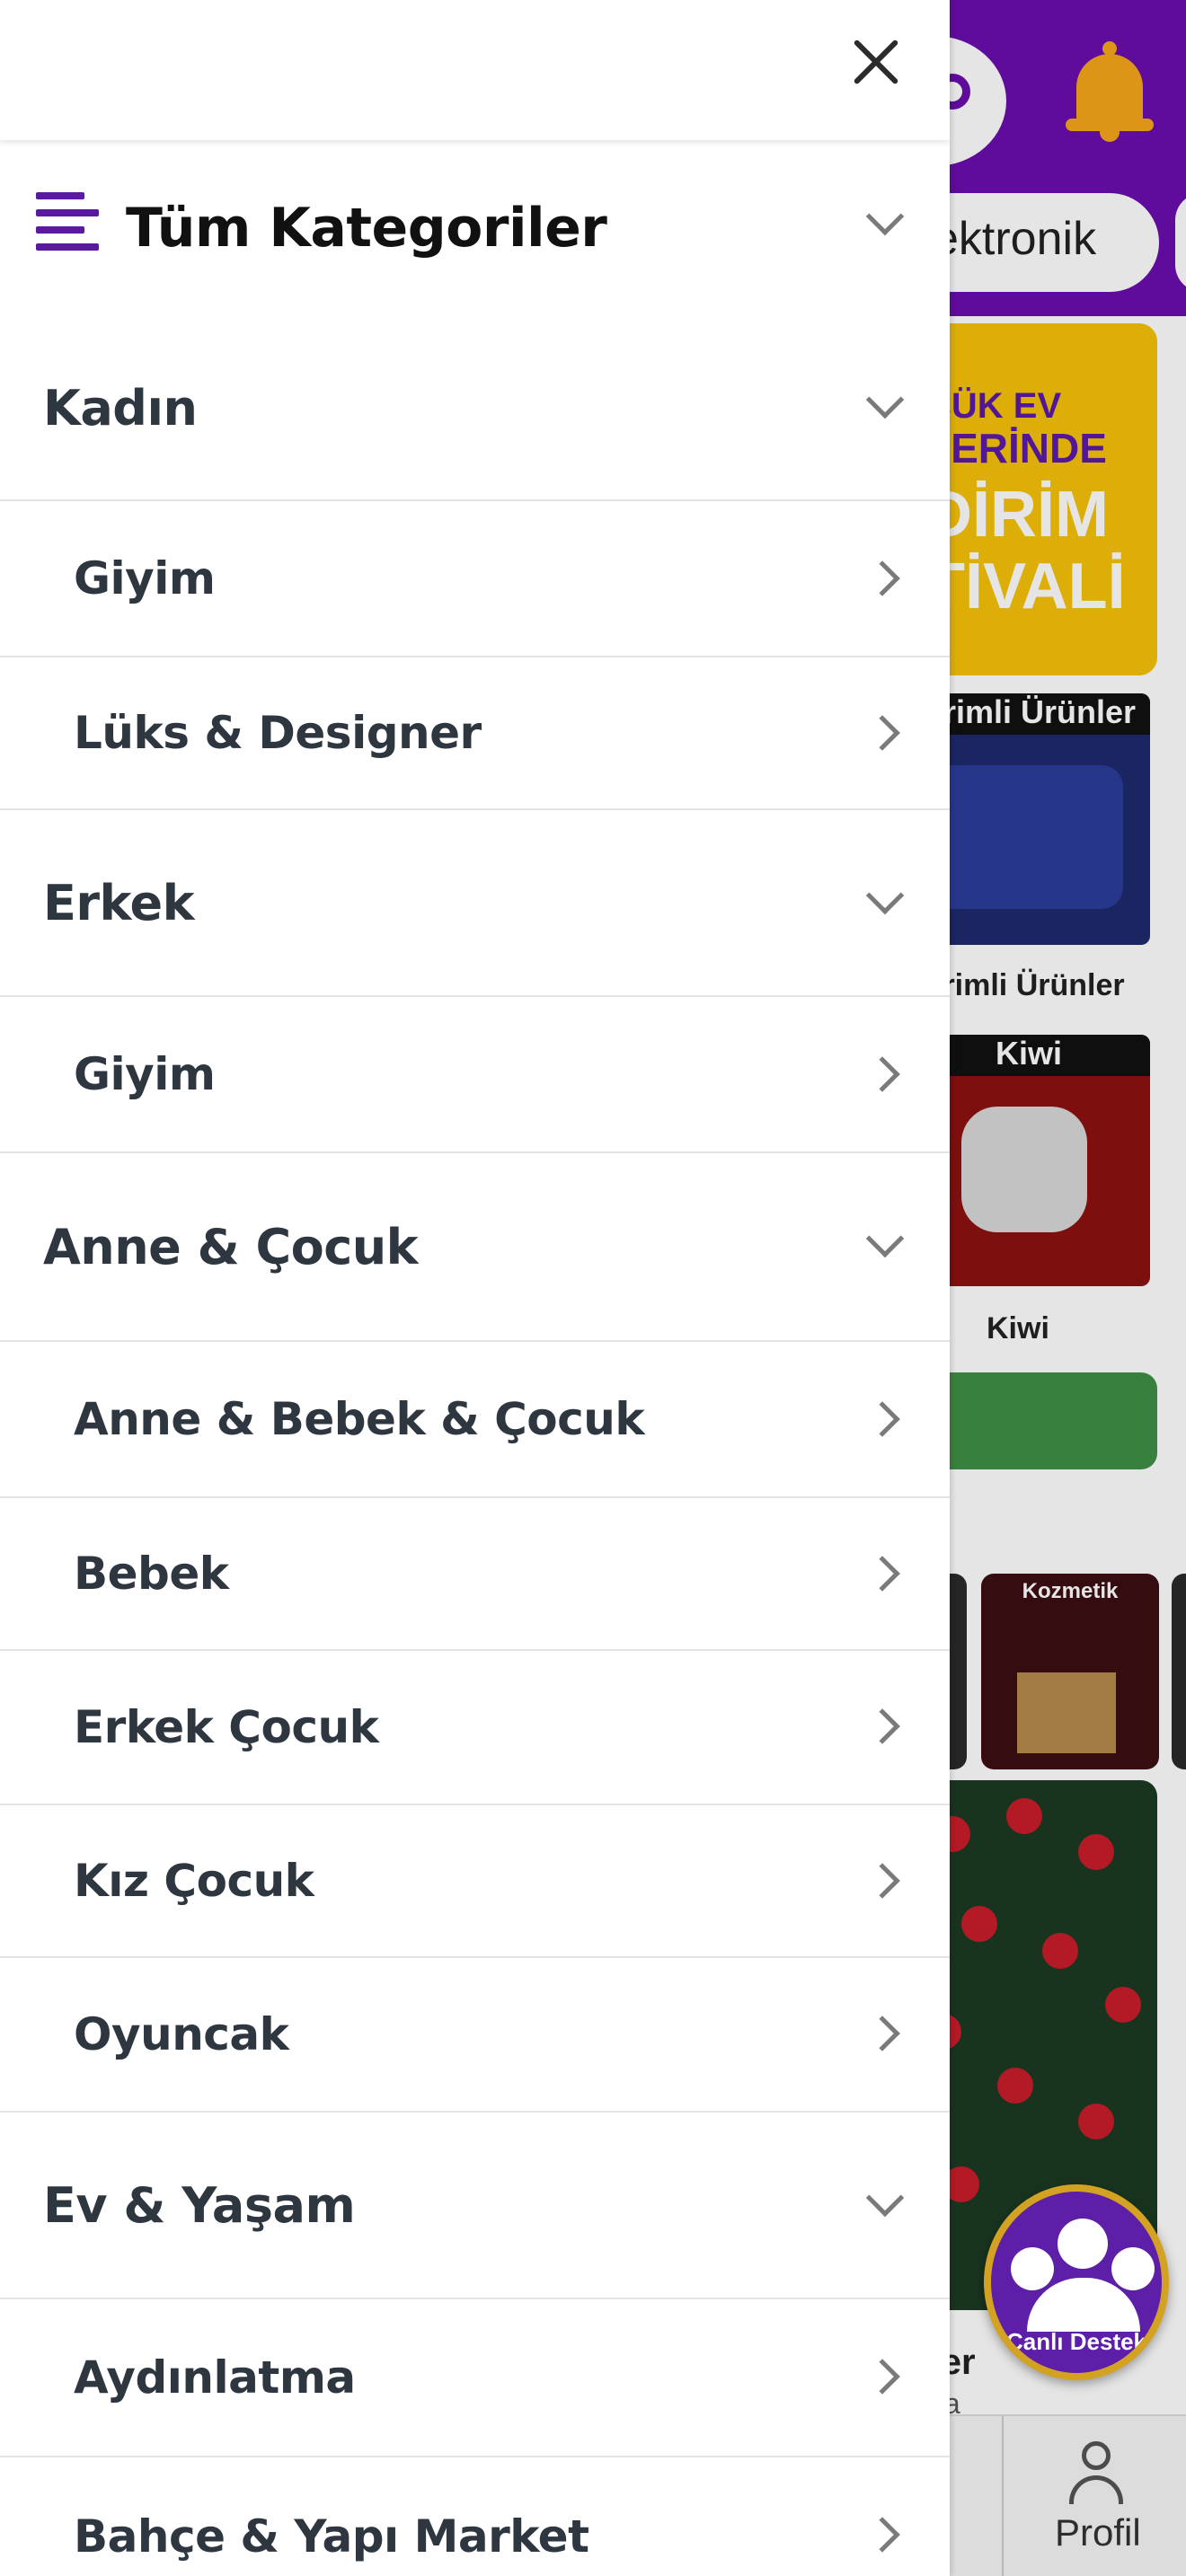 The height and width of the screenshot is (2576, 1186). What do you see at coordinates (151, 1574) in the screenshot?
I see `subcategory-label: Bebek` at bounding box center [151, 1574].